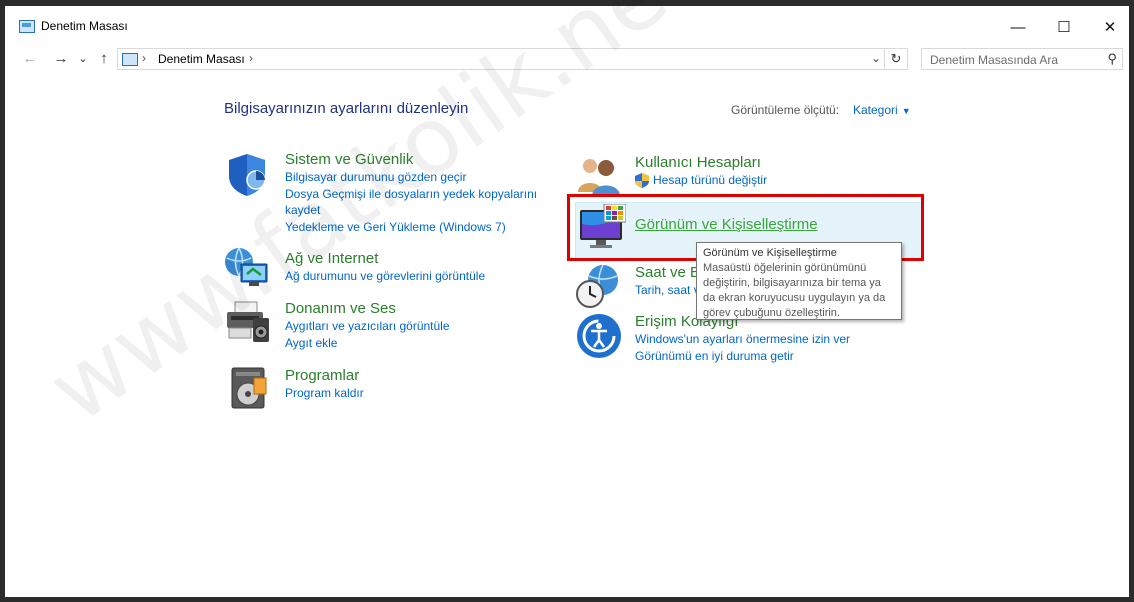 The image size is (1134, 602). Describe the element at coordinates (895, 59) in the screenshot. I see `refresh-button: ↻` at that location.